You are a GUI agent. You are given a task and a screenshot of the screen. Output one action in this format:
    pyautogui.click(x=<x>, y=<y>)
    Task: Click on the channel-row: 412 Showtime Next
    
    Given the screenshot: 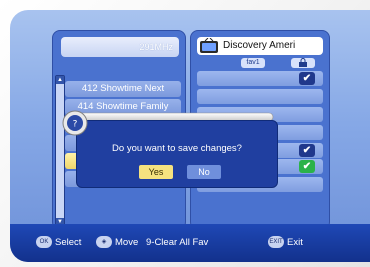 What is the action you would take?
    pyautogui.click(x=123, y=89)
    